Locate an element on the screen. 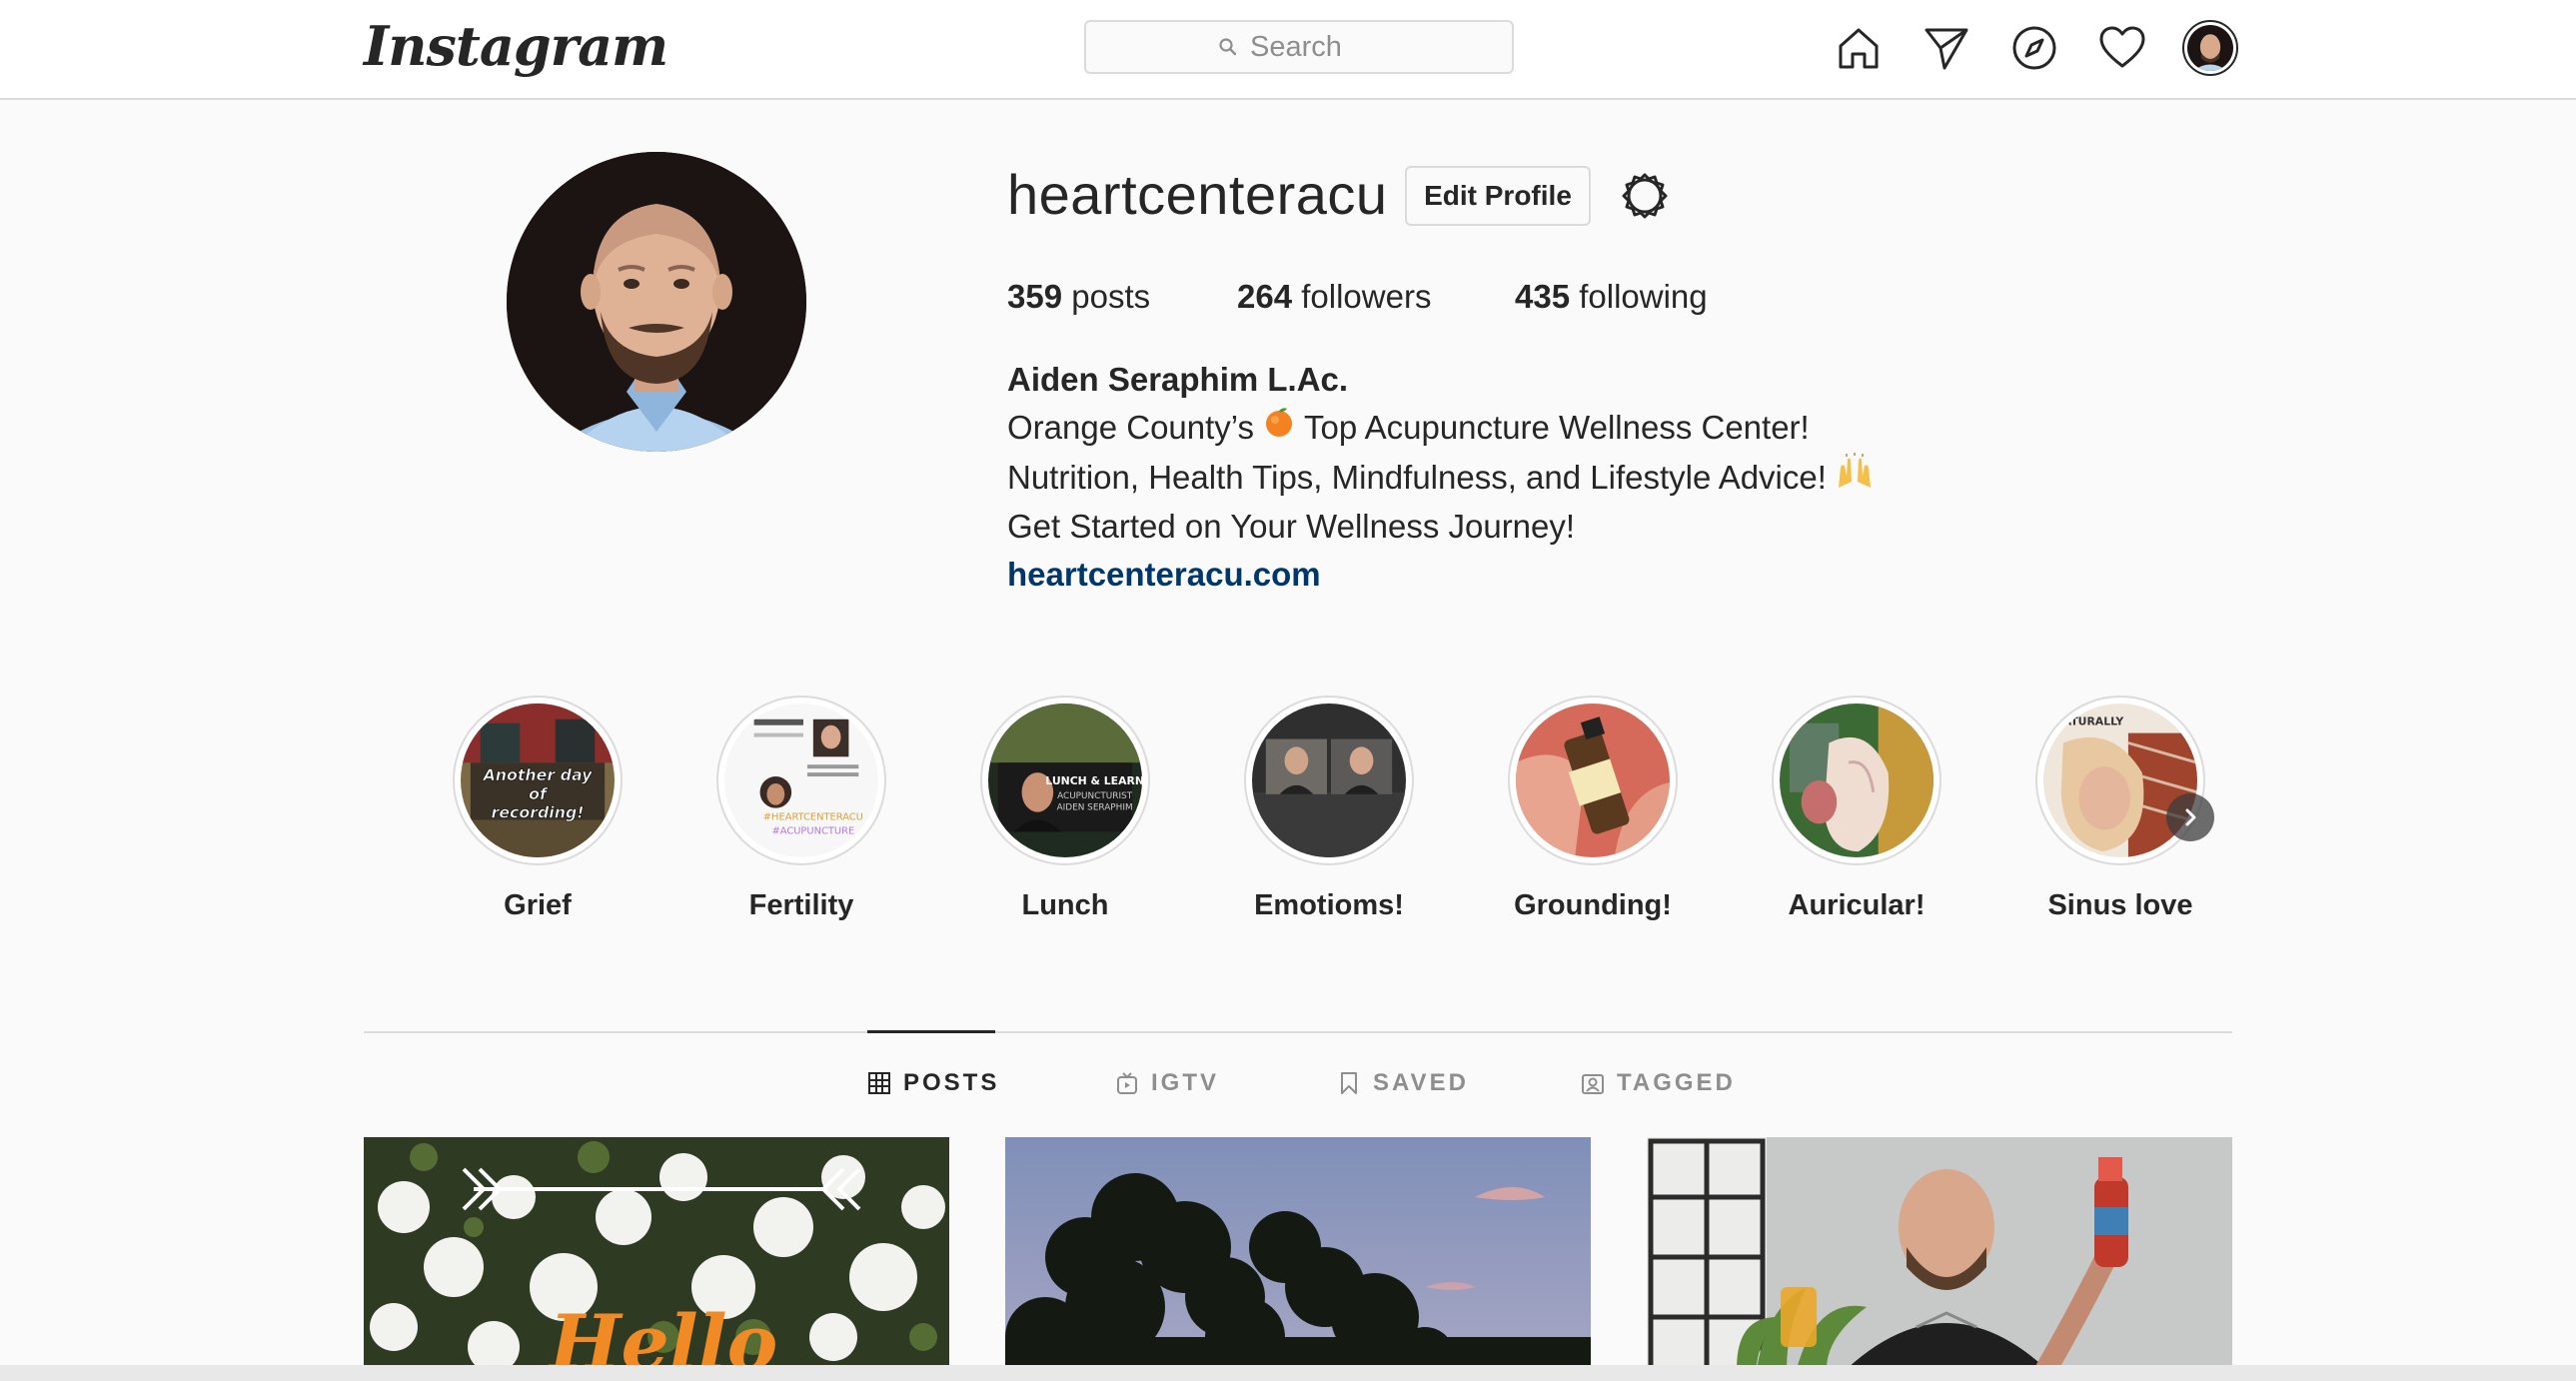  explore-icon is located at coordinates (2034, 48).